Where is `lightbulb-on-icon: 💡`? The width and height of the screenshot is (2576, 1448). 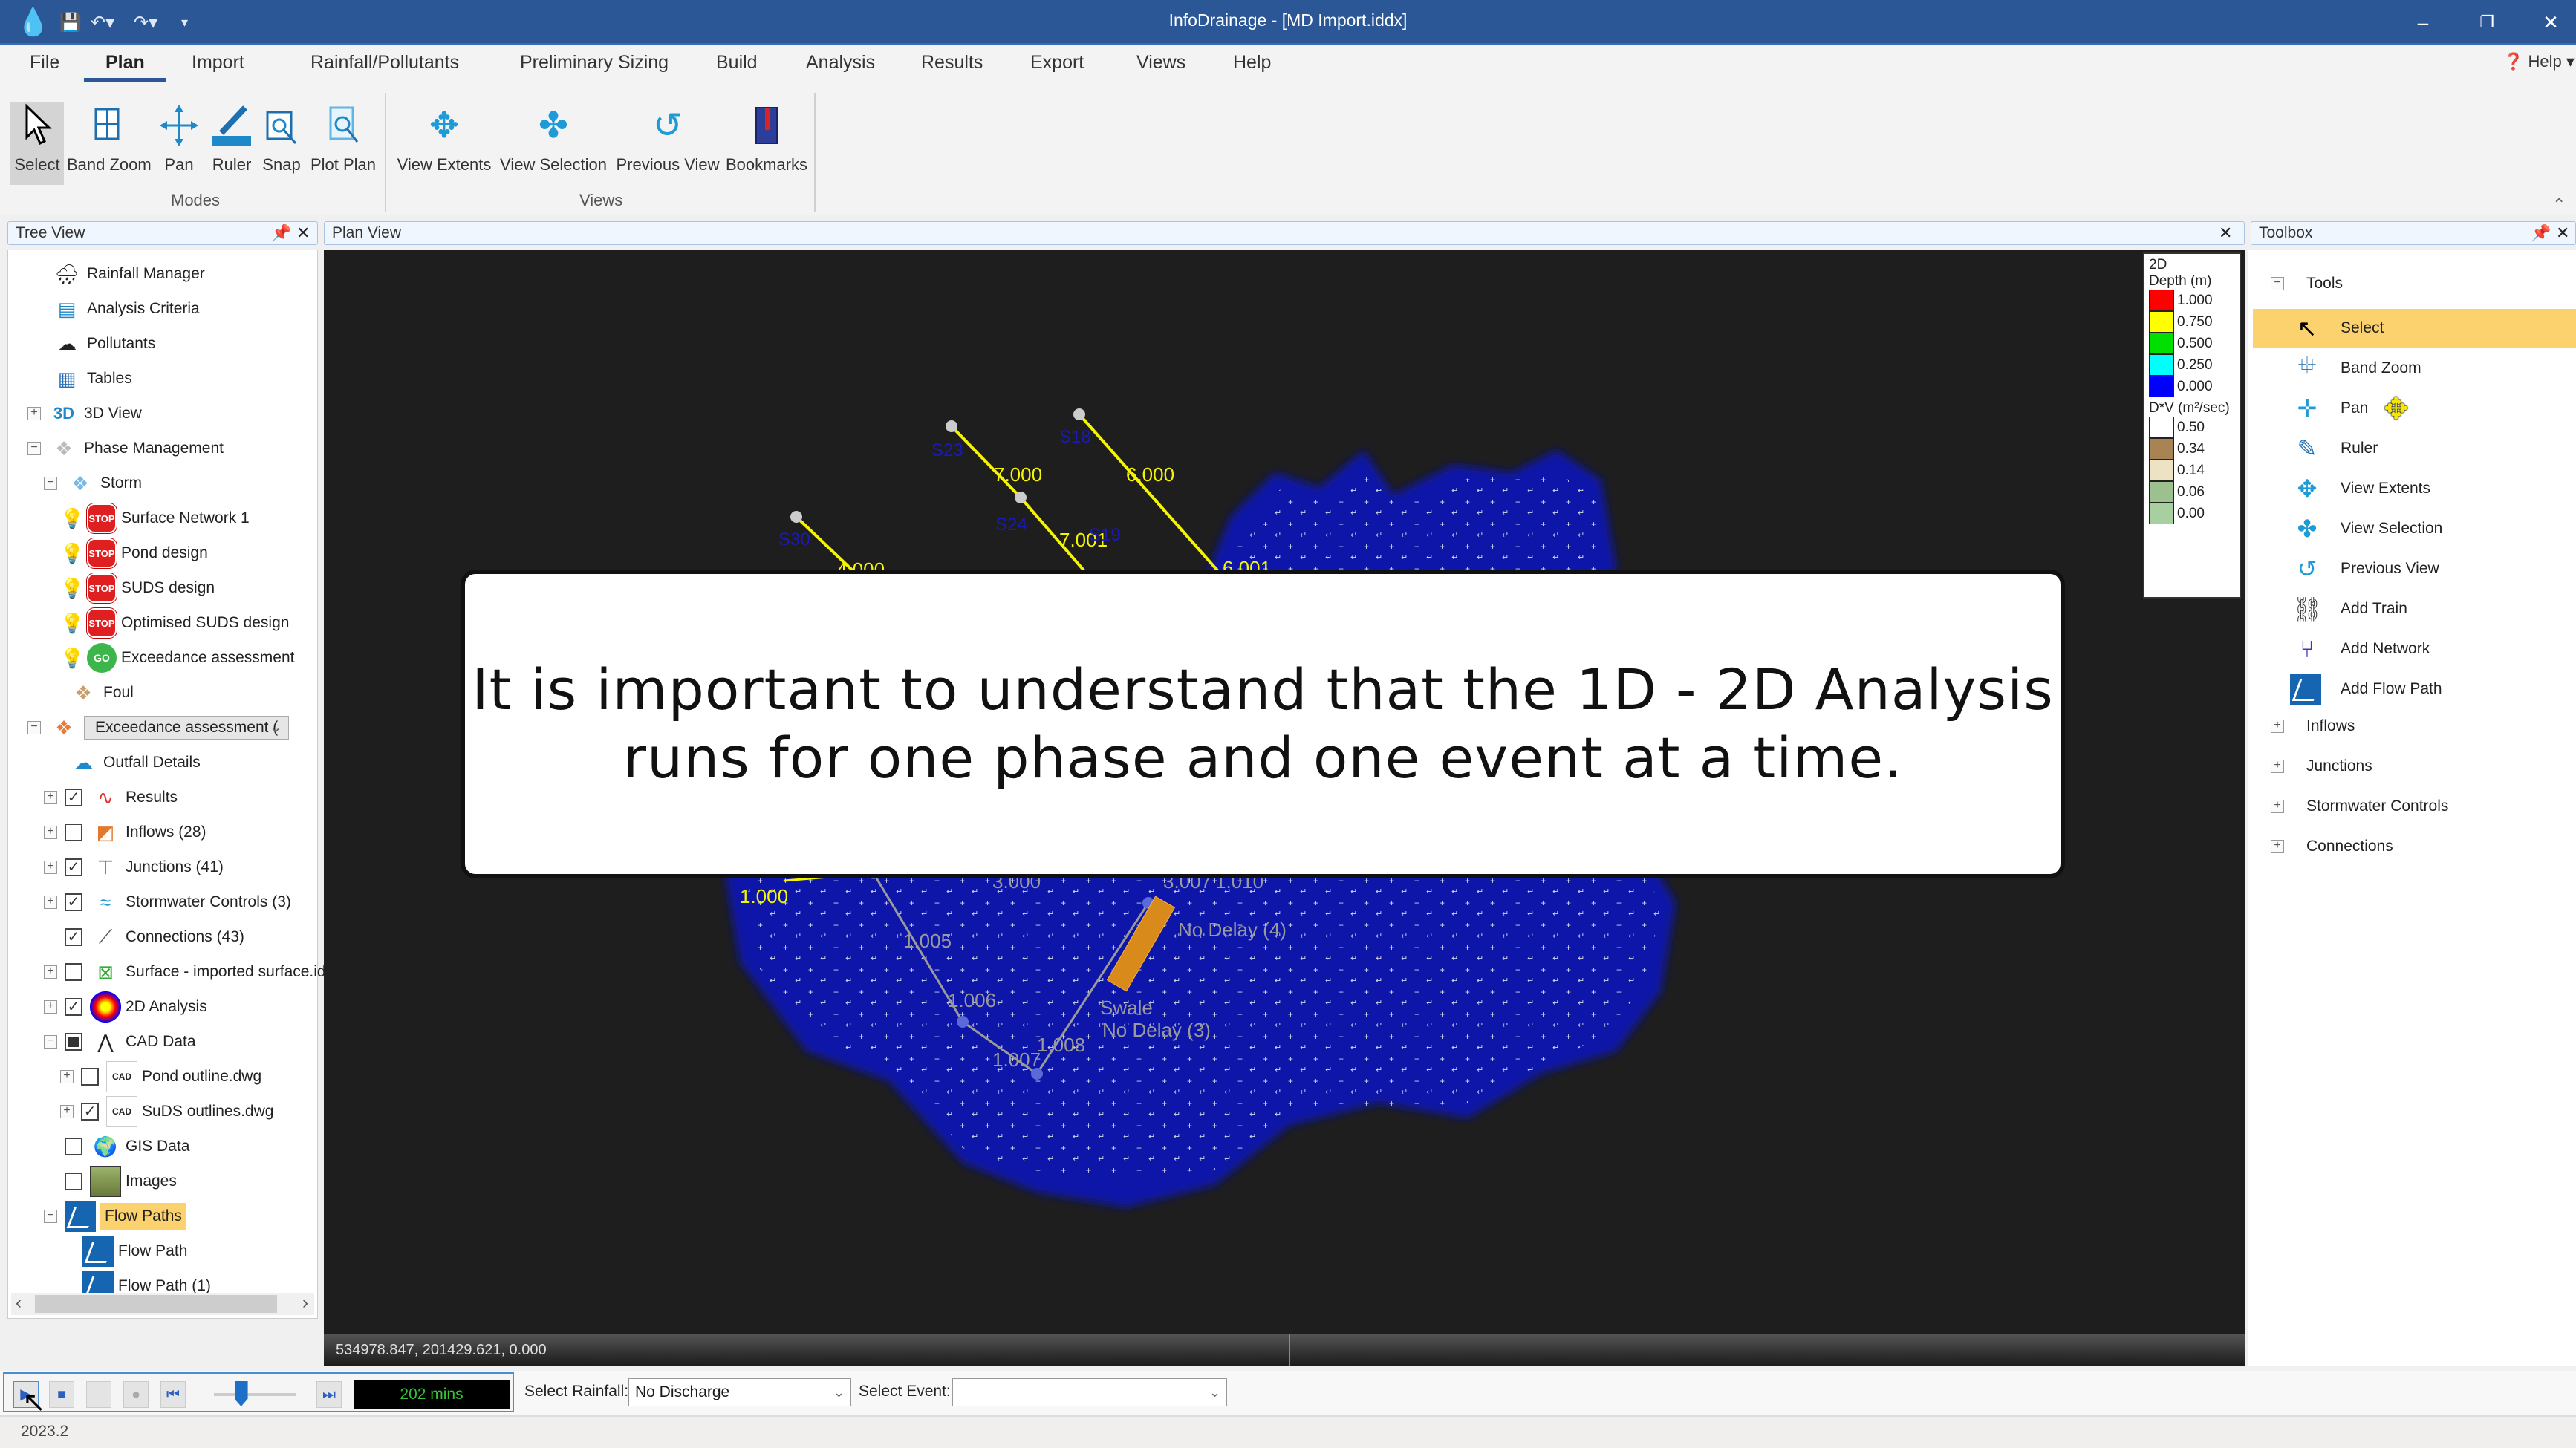 lightbulb-on-icon: 💡 is located at coordinates (72, 658).